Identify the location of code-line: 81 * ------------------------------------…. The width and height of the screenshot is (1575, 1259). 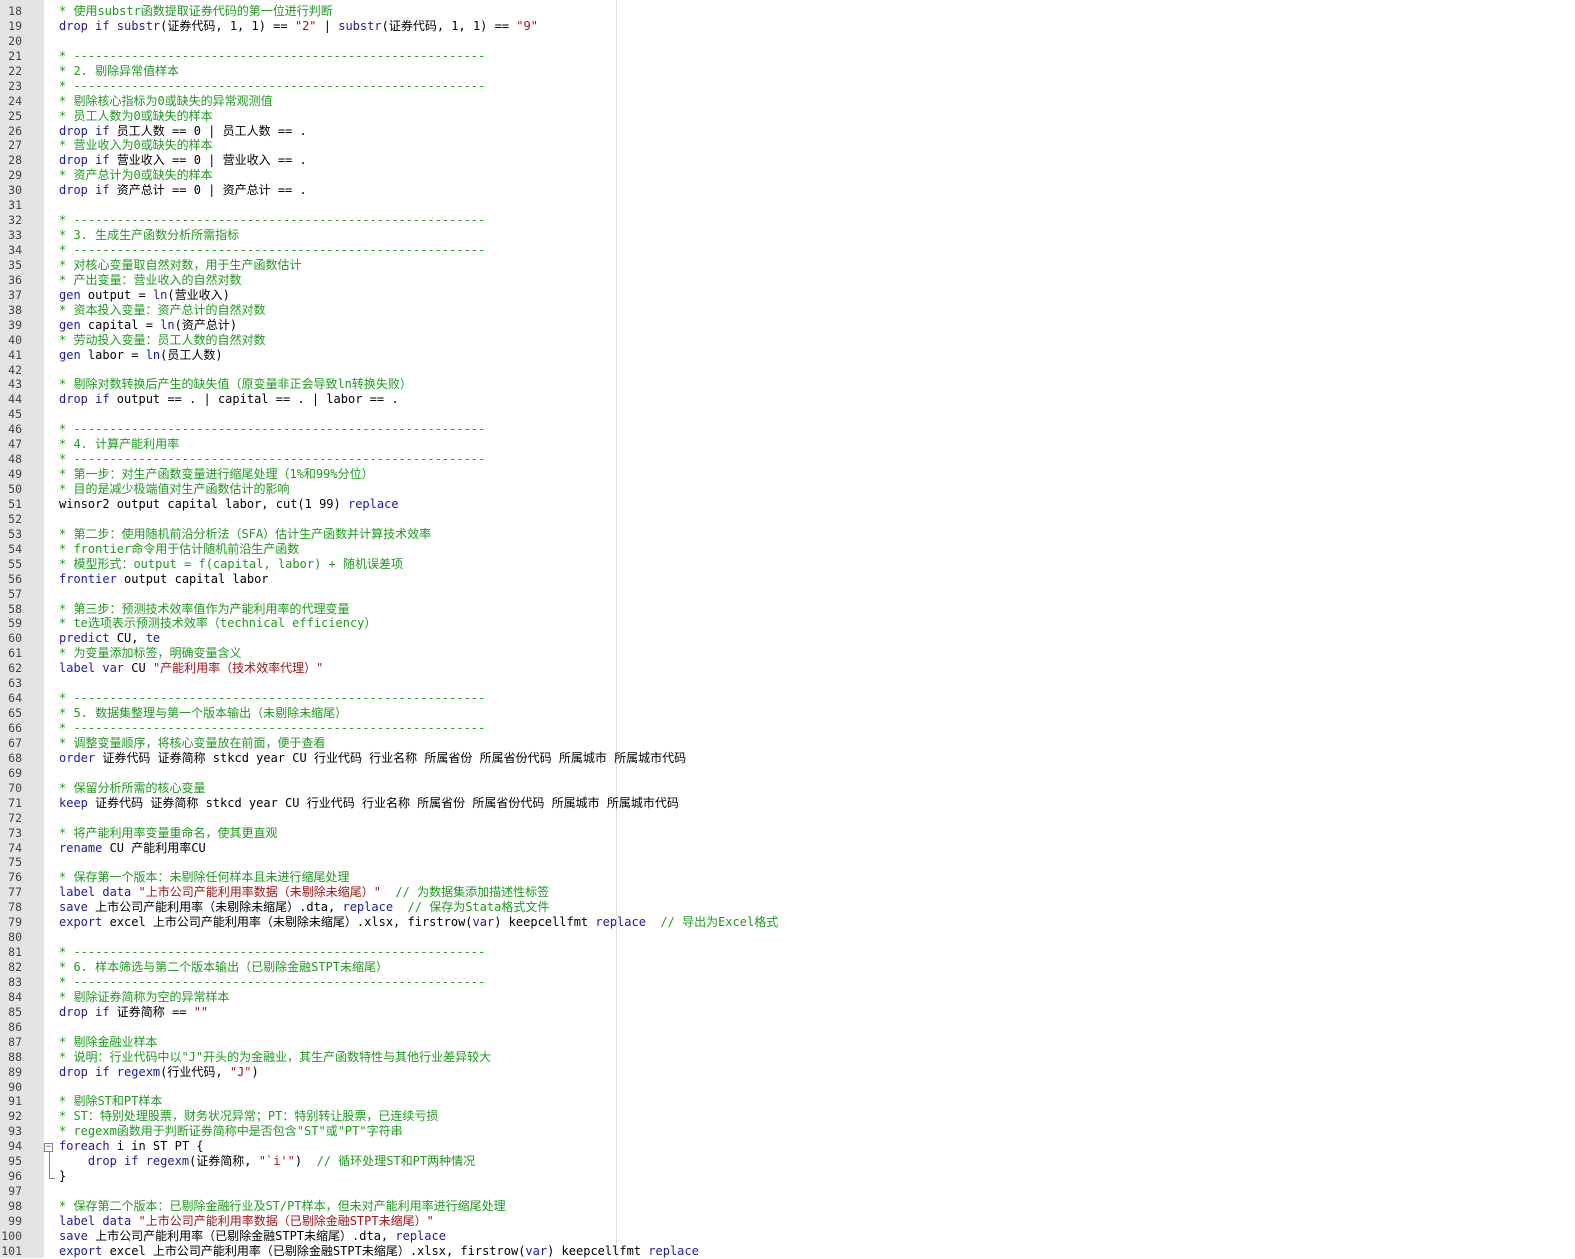
(787, 952).